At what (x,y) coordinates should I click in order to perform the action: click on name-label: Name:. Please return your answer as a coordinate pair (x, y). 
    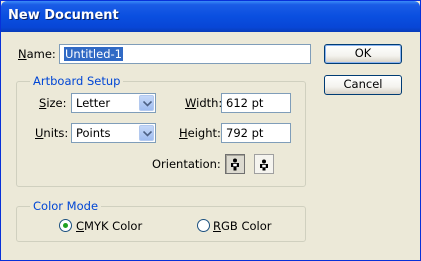
    Looking at the image, I should click on (37, 54).